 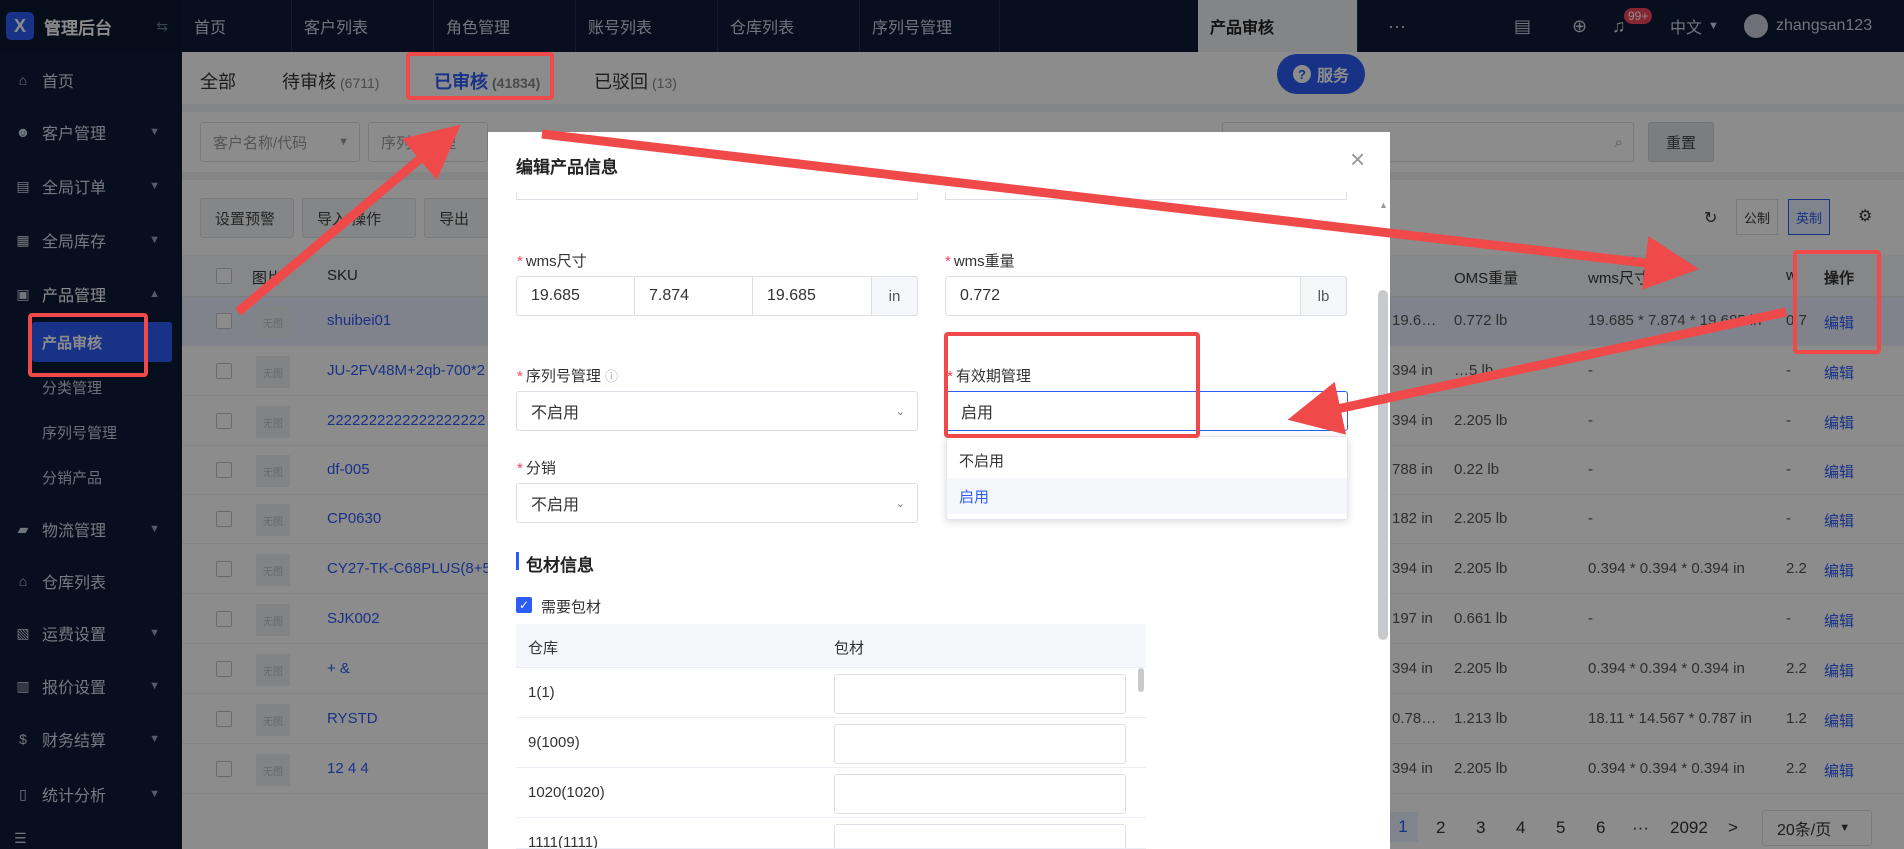 What do you see at coordinates (1146, 196) in the screenshot?
I see `prev-weight-input-row` at bounding box center [1146, 196].